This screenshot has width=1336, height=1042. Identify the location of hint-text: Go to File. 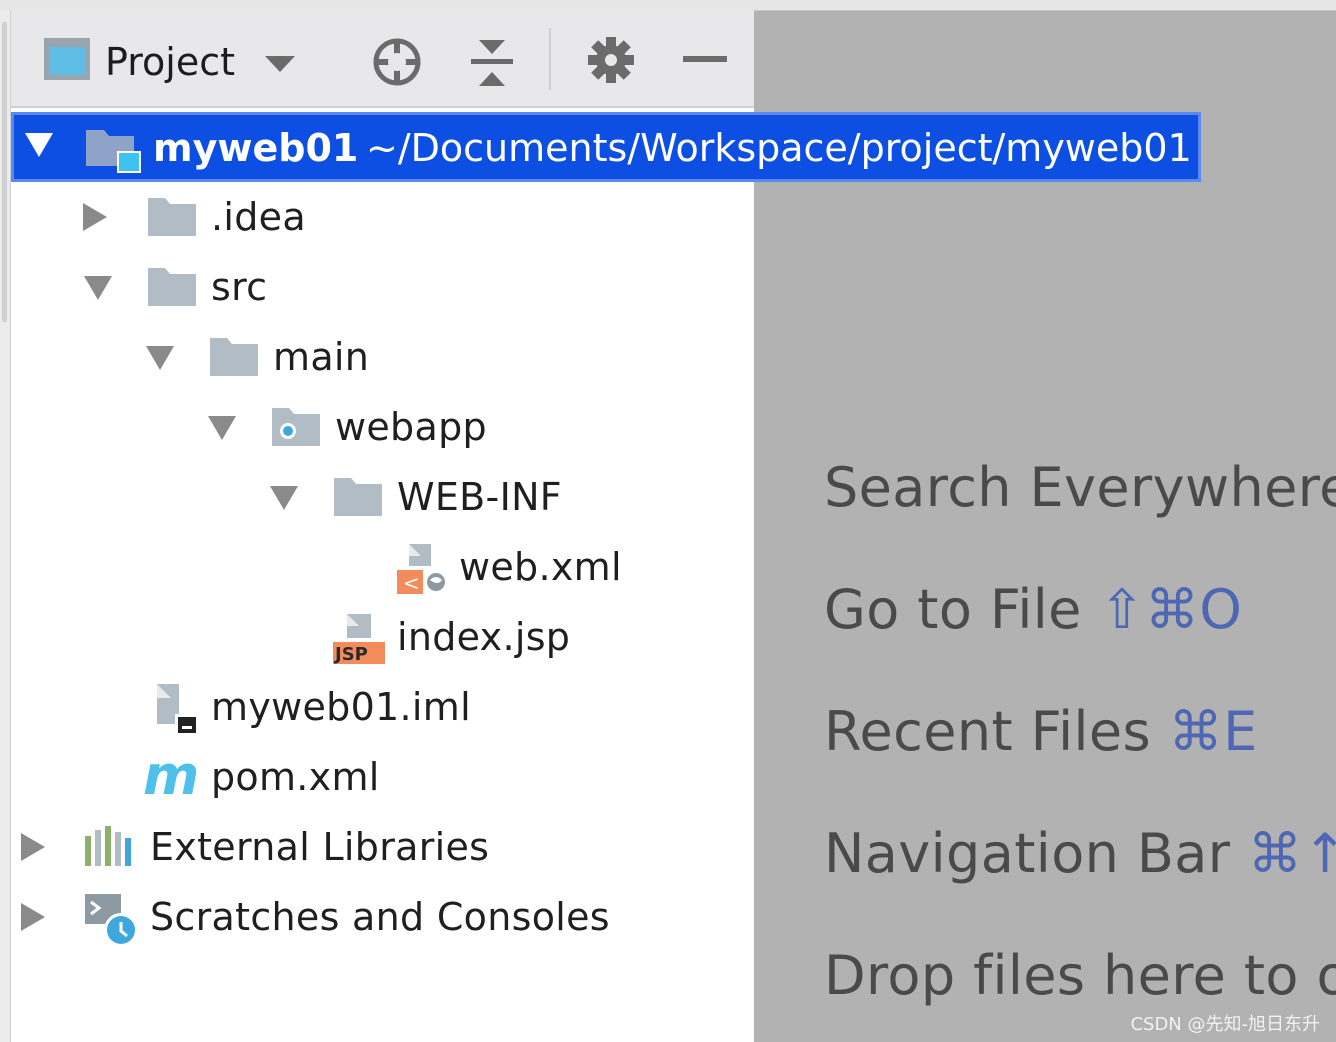
(953, 609).